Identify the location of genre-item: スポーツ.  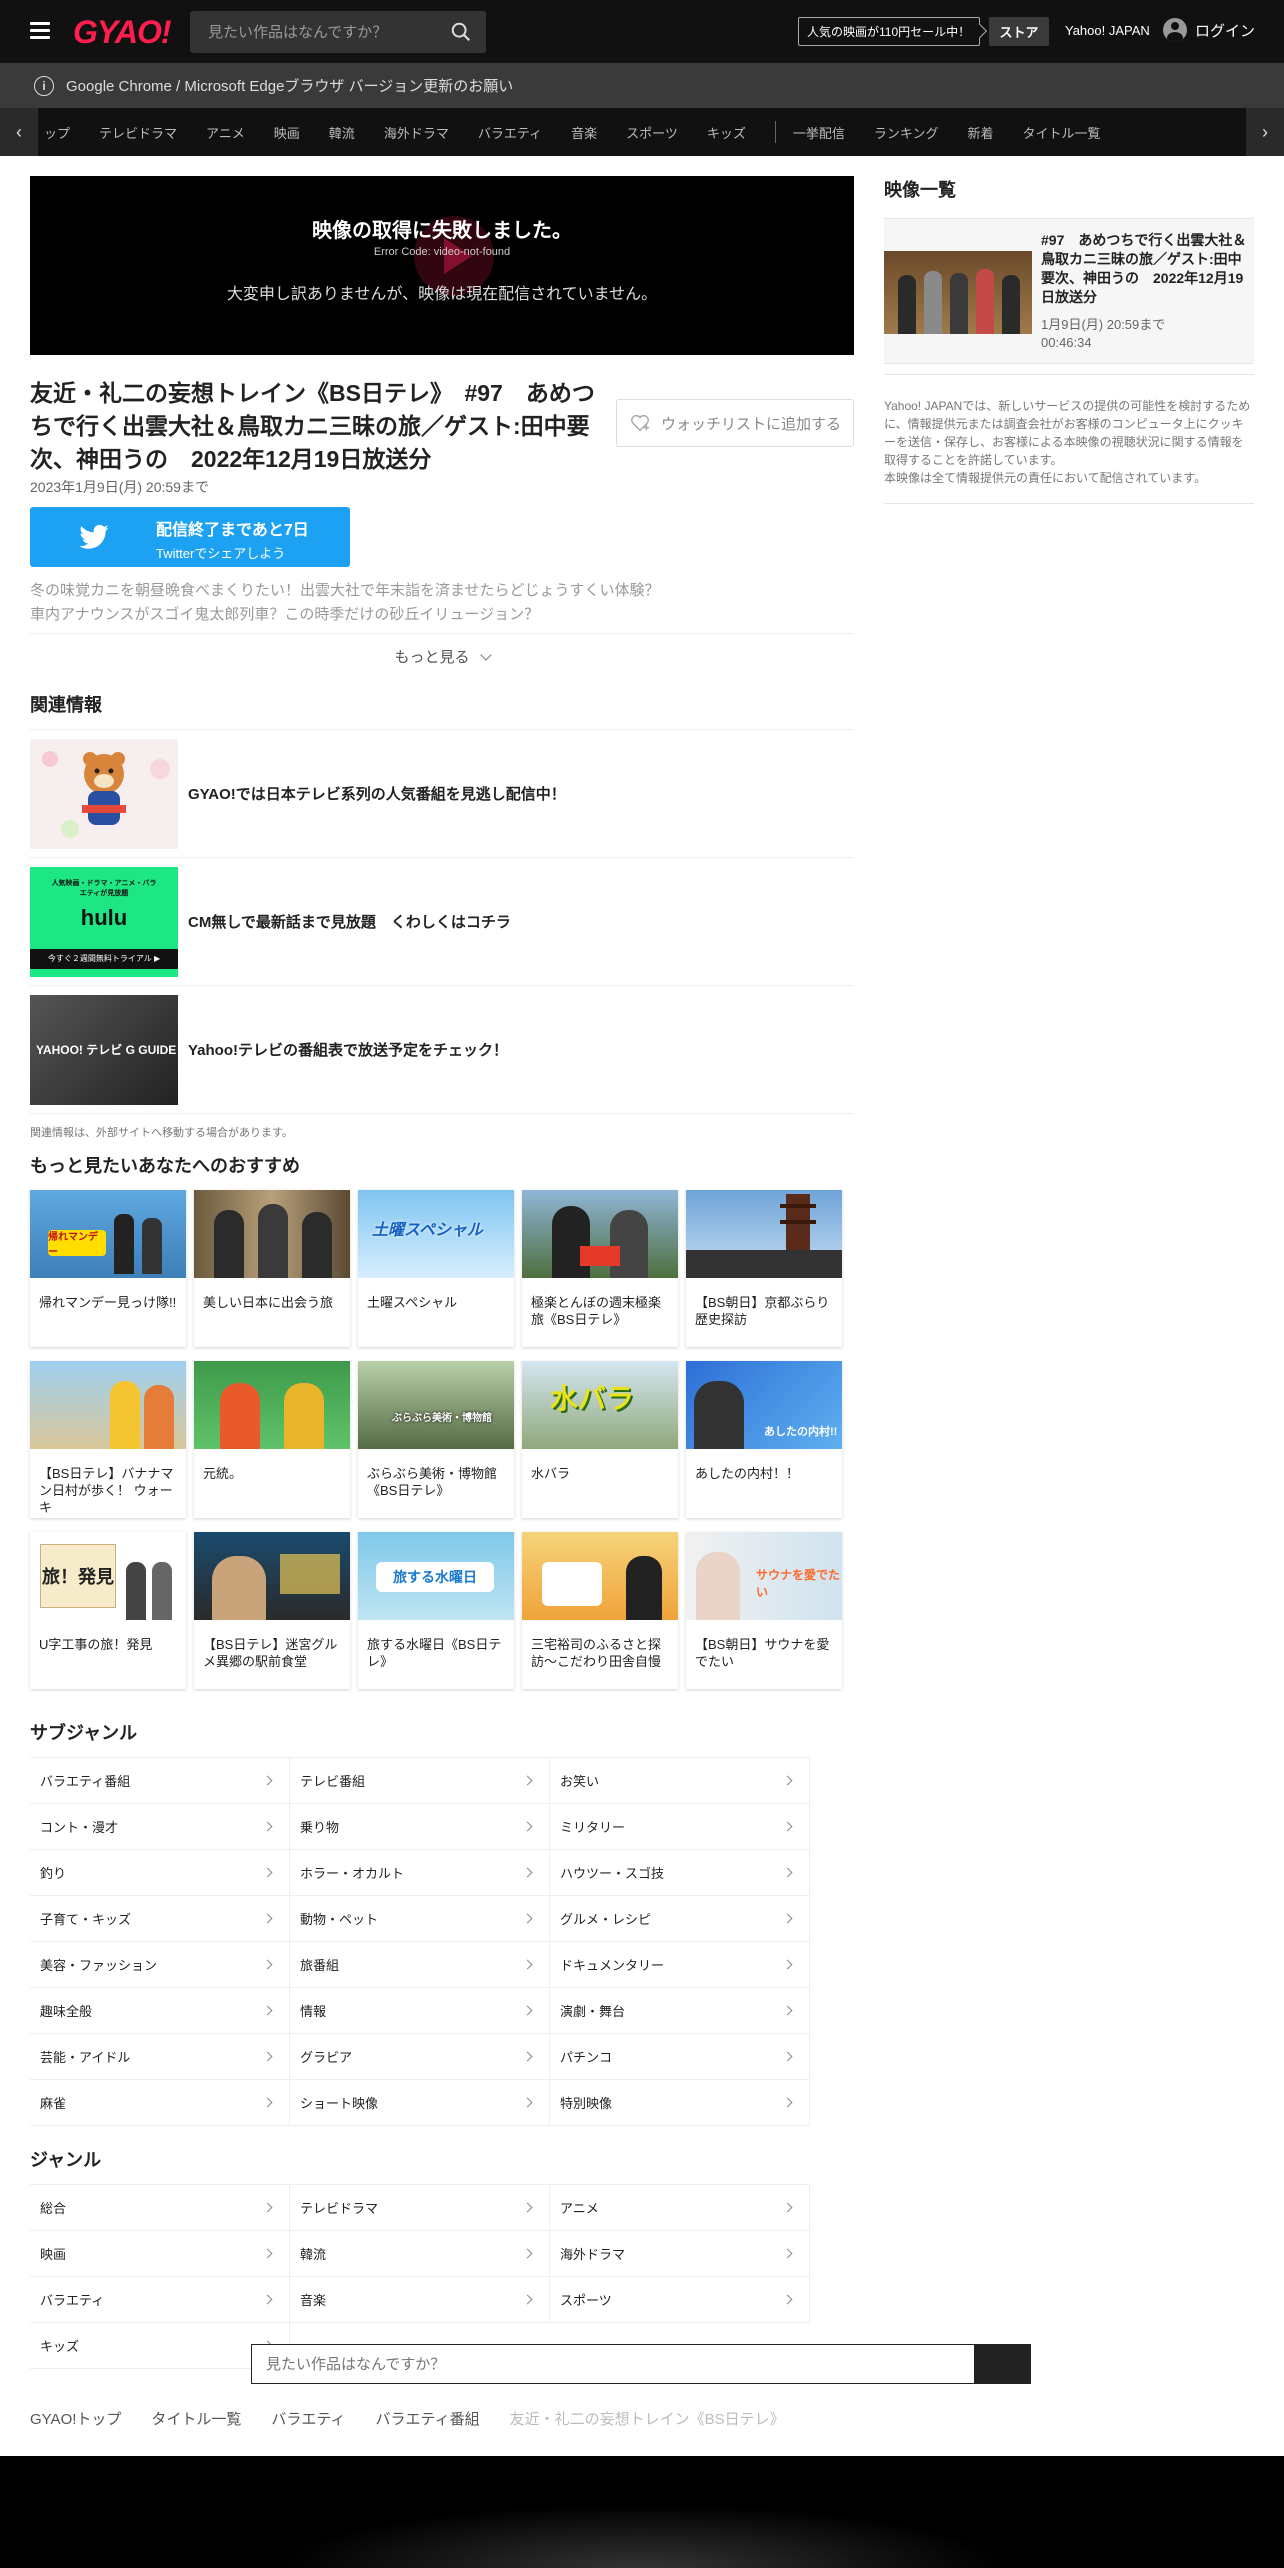
(680, 2300).